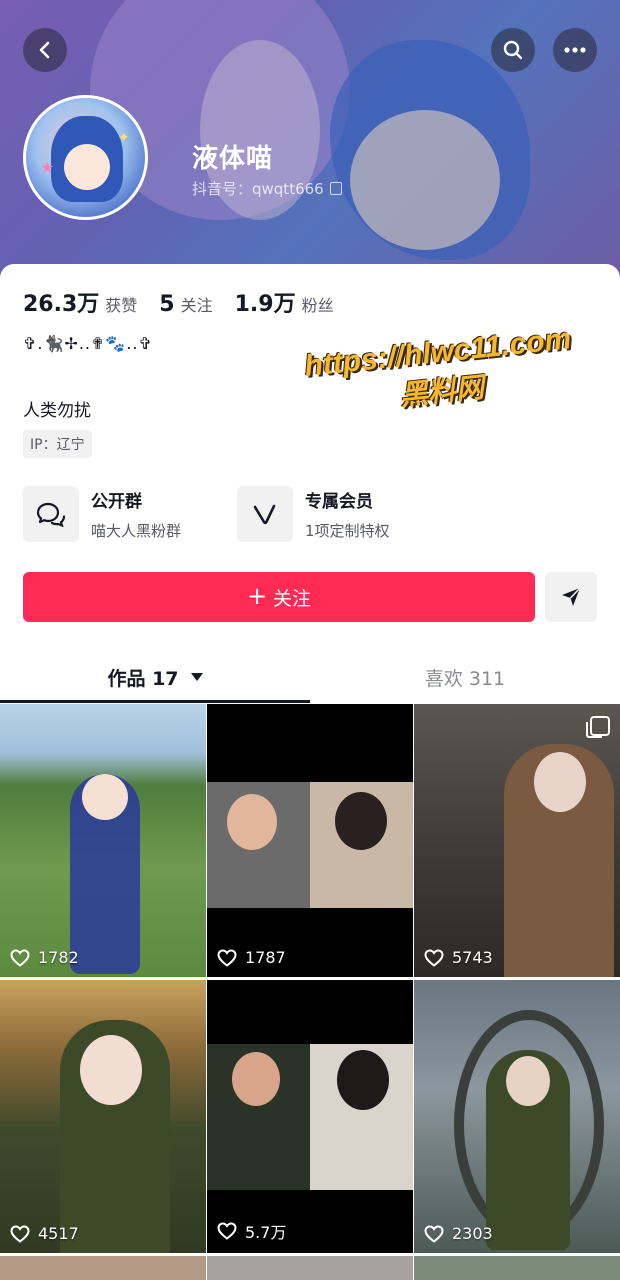 The height and width of the screenshot is (1280, 620). I want to click on following-label: 关注, so click(196, 305).